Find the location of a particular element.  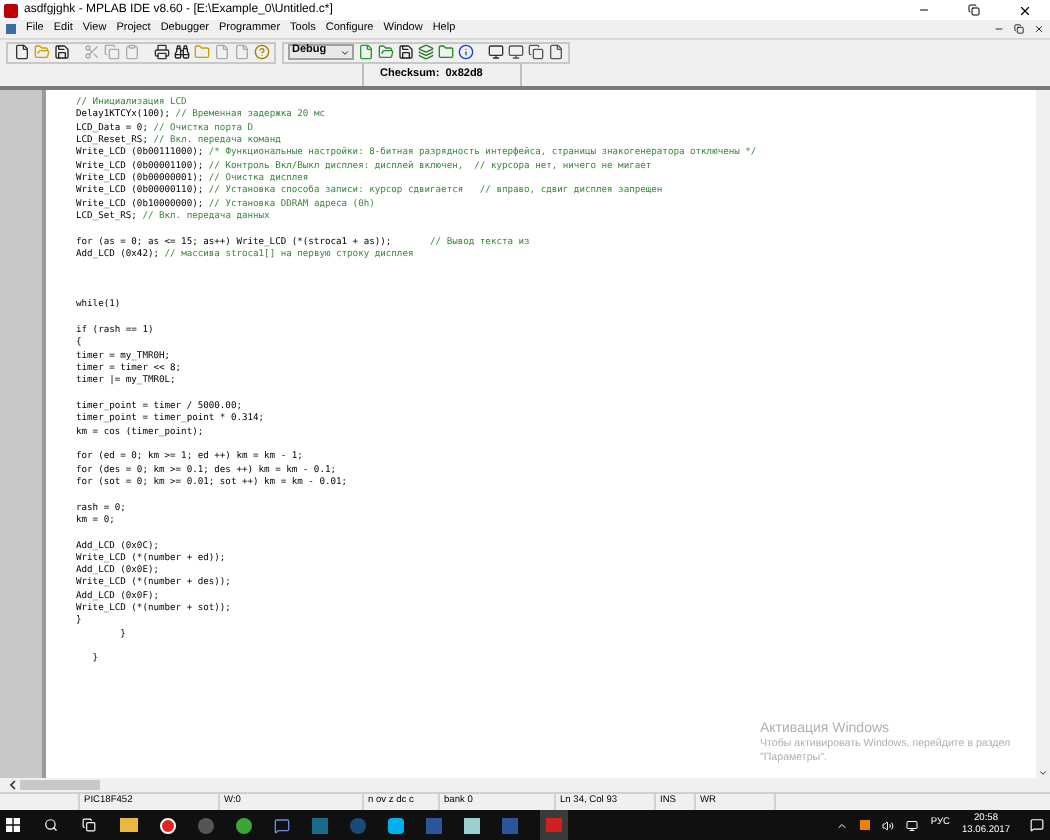

close-icon is located at coordinates (1024, 10).